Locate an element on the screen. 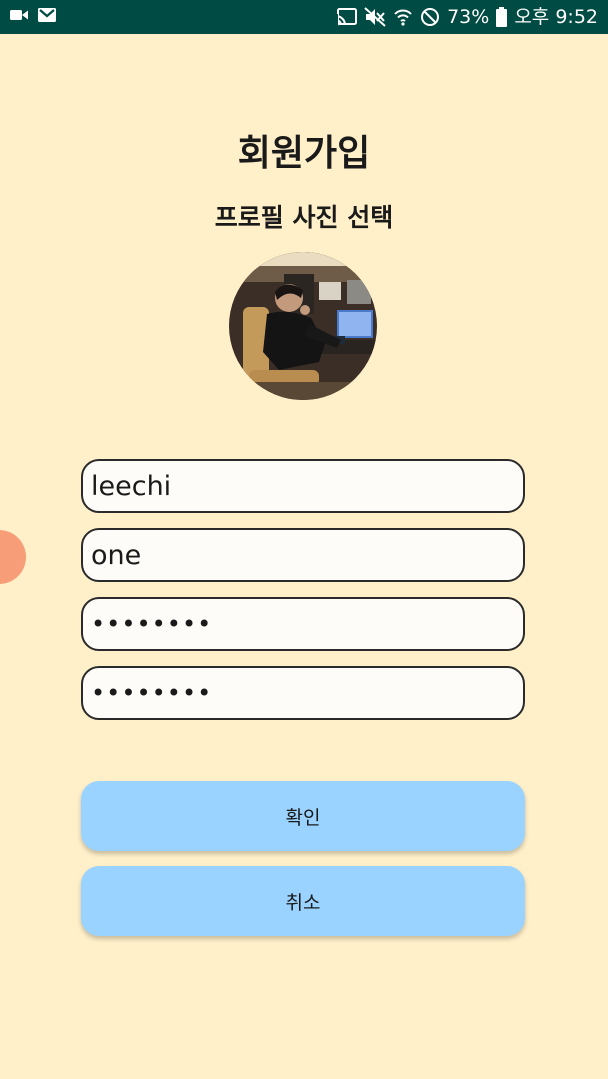 This screenshot has width=608, height=1079. password-input-value: •••••••• is located at coordinates (152, 624).